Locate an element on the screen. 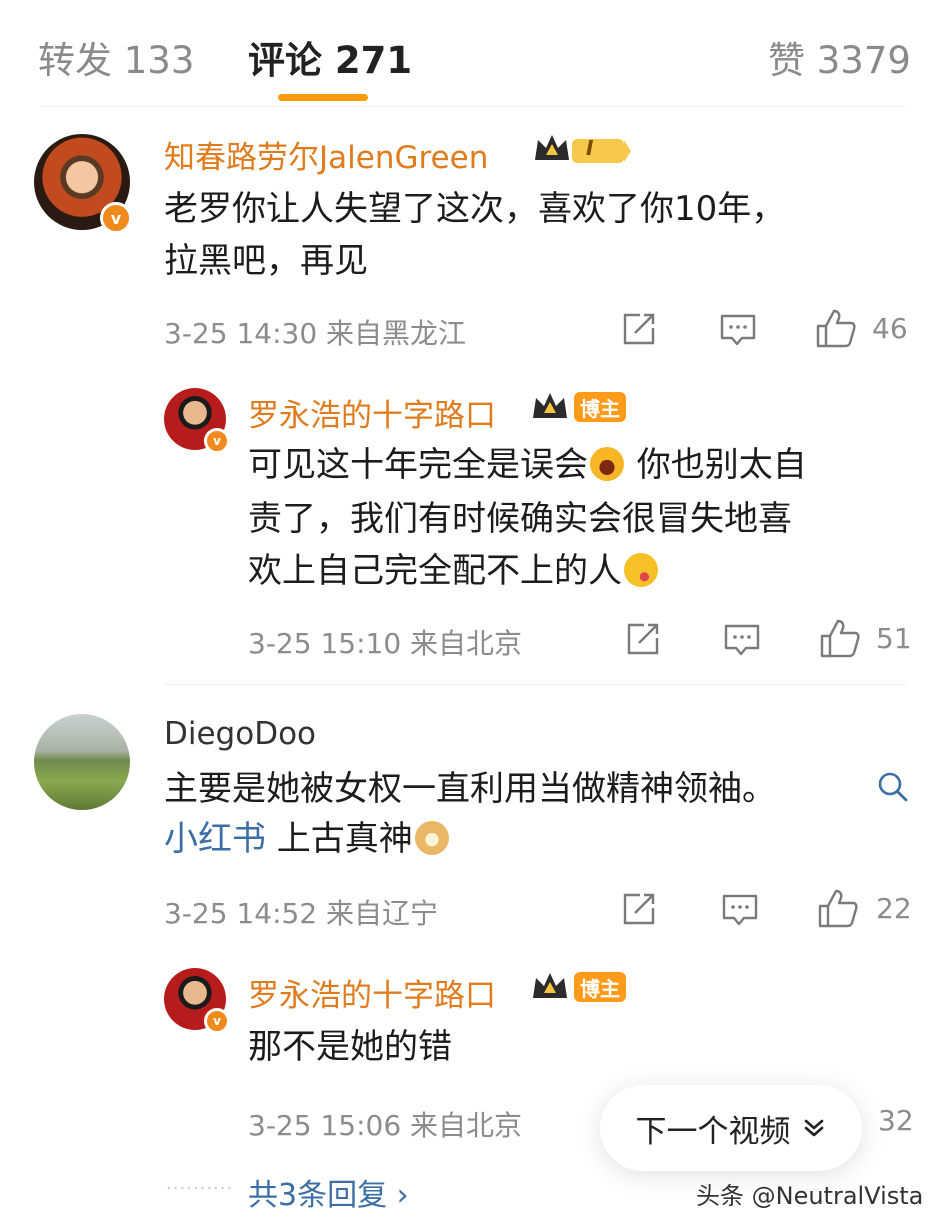 The width and height of the screenshot is (946, 1224). next-video-label: 下一个视频 is located at coordinates (713, 1131).